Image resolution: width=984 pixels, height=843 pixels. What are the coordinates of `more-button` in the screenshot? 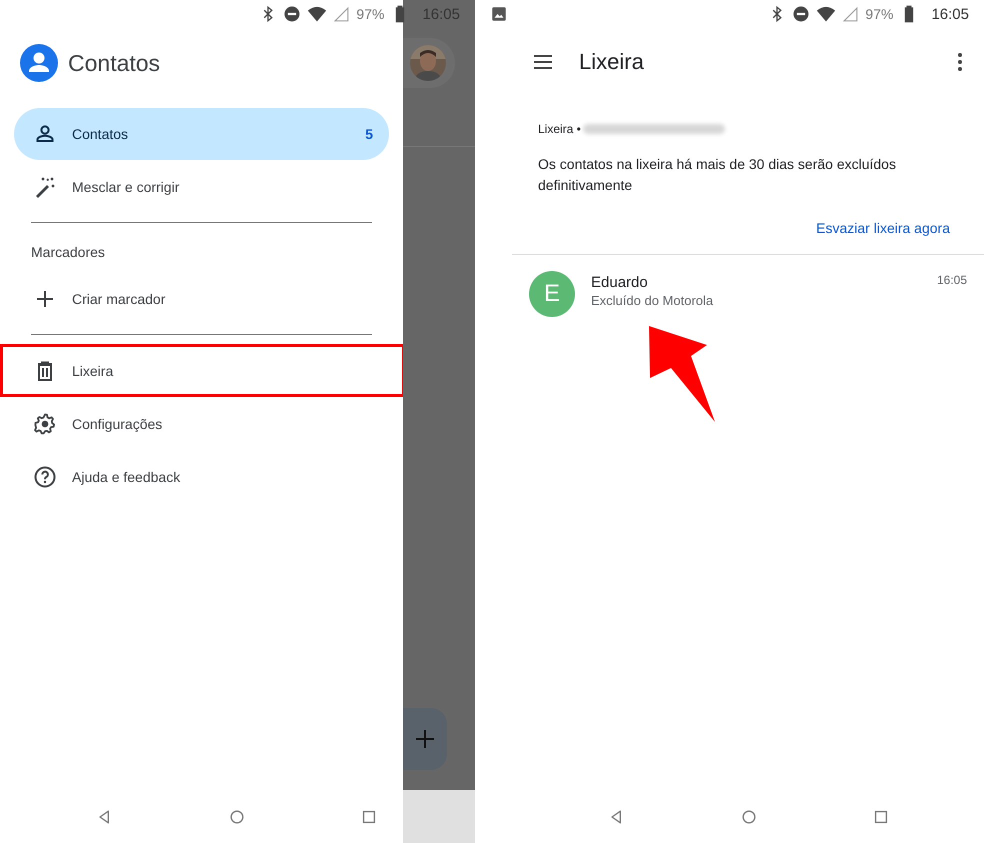 It's located at (960, 62).